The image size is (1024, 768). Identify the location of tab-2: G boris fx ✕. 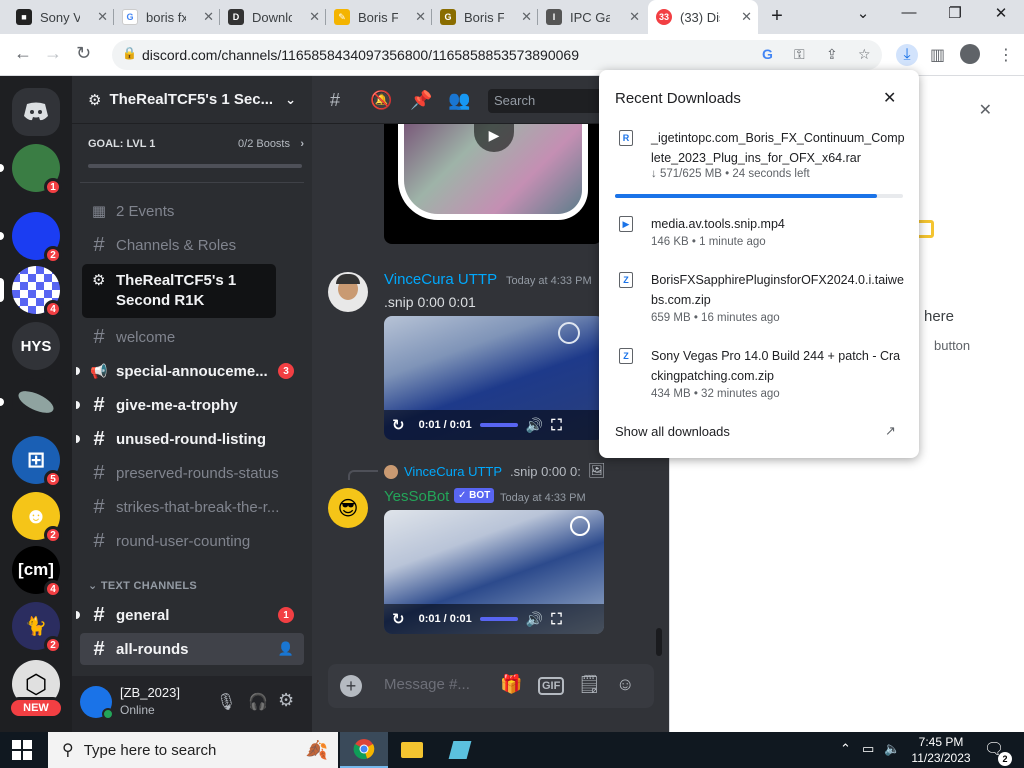
(167, 17).